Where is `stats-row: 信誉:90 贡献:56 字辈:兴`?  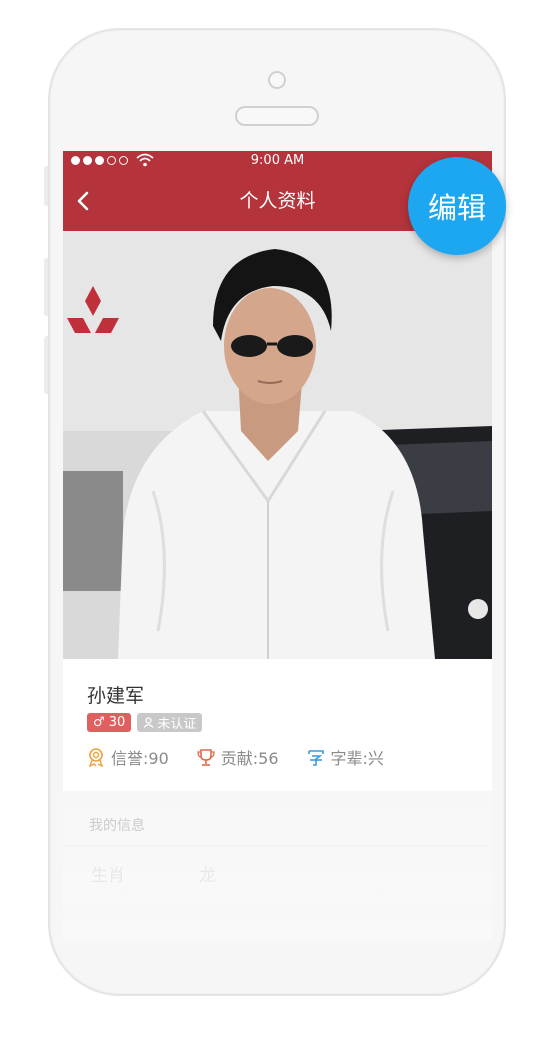 stats-row: 信誉:90 贡献:56 字辈:兴 is located at coordinates (249, 757).